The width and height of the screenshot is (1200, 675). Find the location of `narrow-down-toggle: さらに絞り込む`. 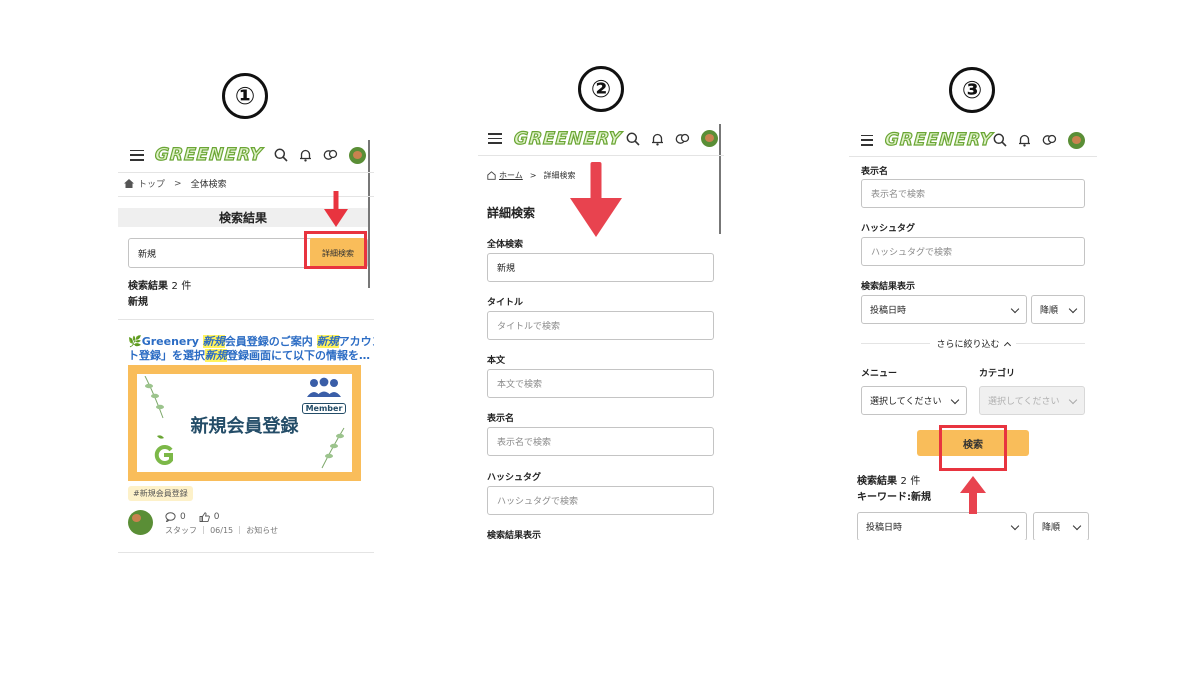

narrow-down-toggle: さらに絞り込む is located at coordinates (973, 343).